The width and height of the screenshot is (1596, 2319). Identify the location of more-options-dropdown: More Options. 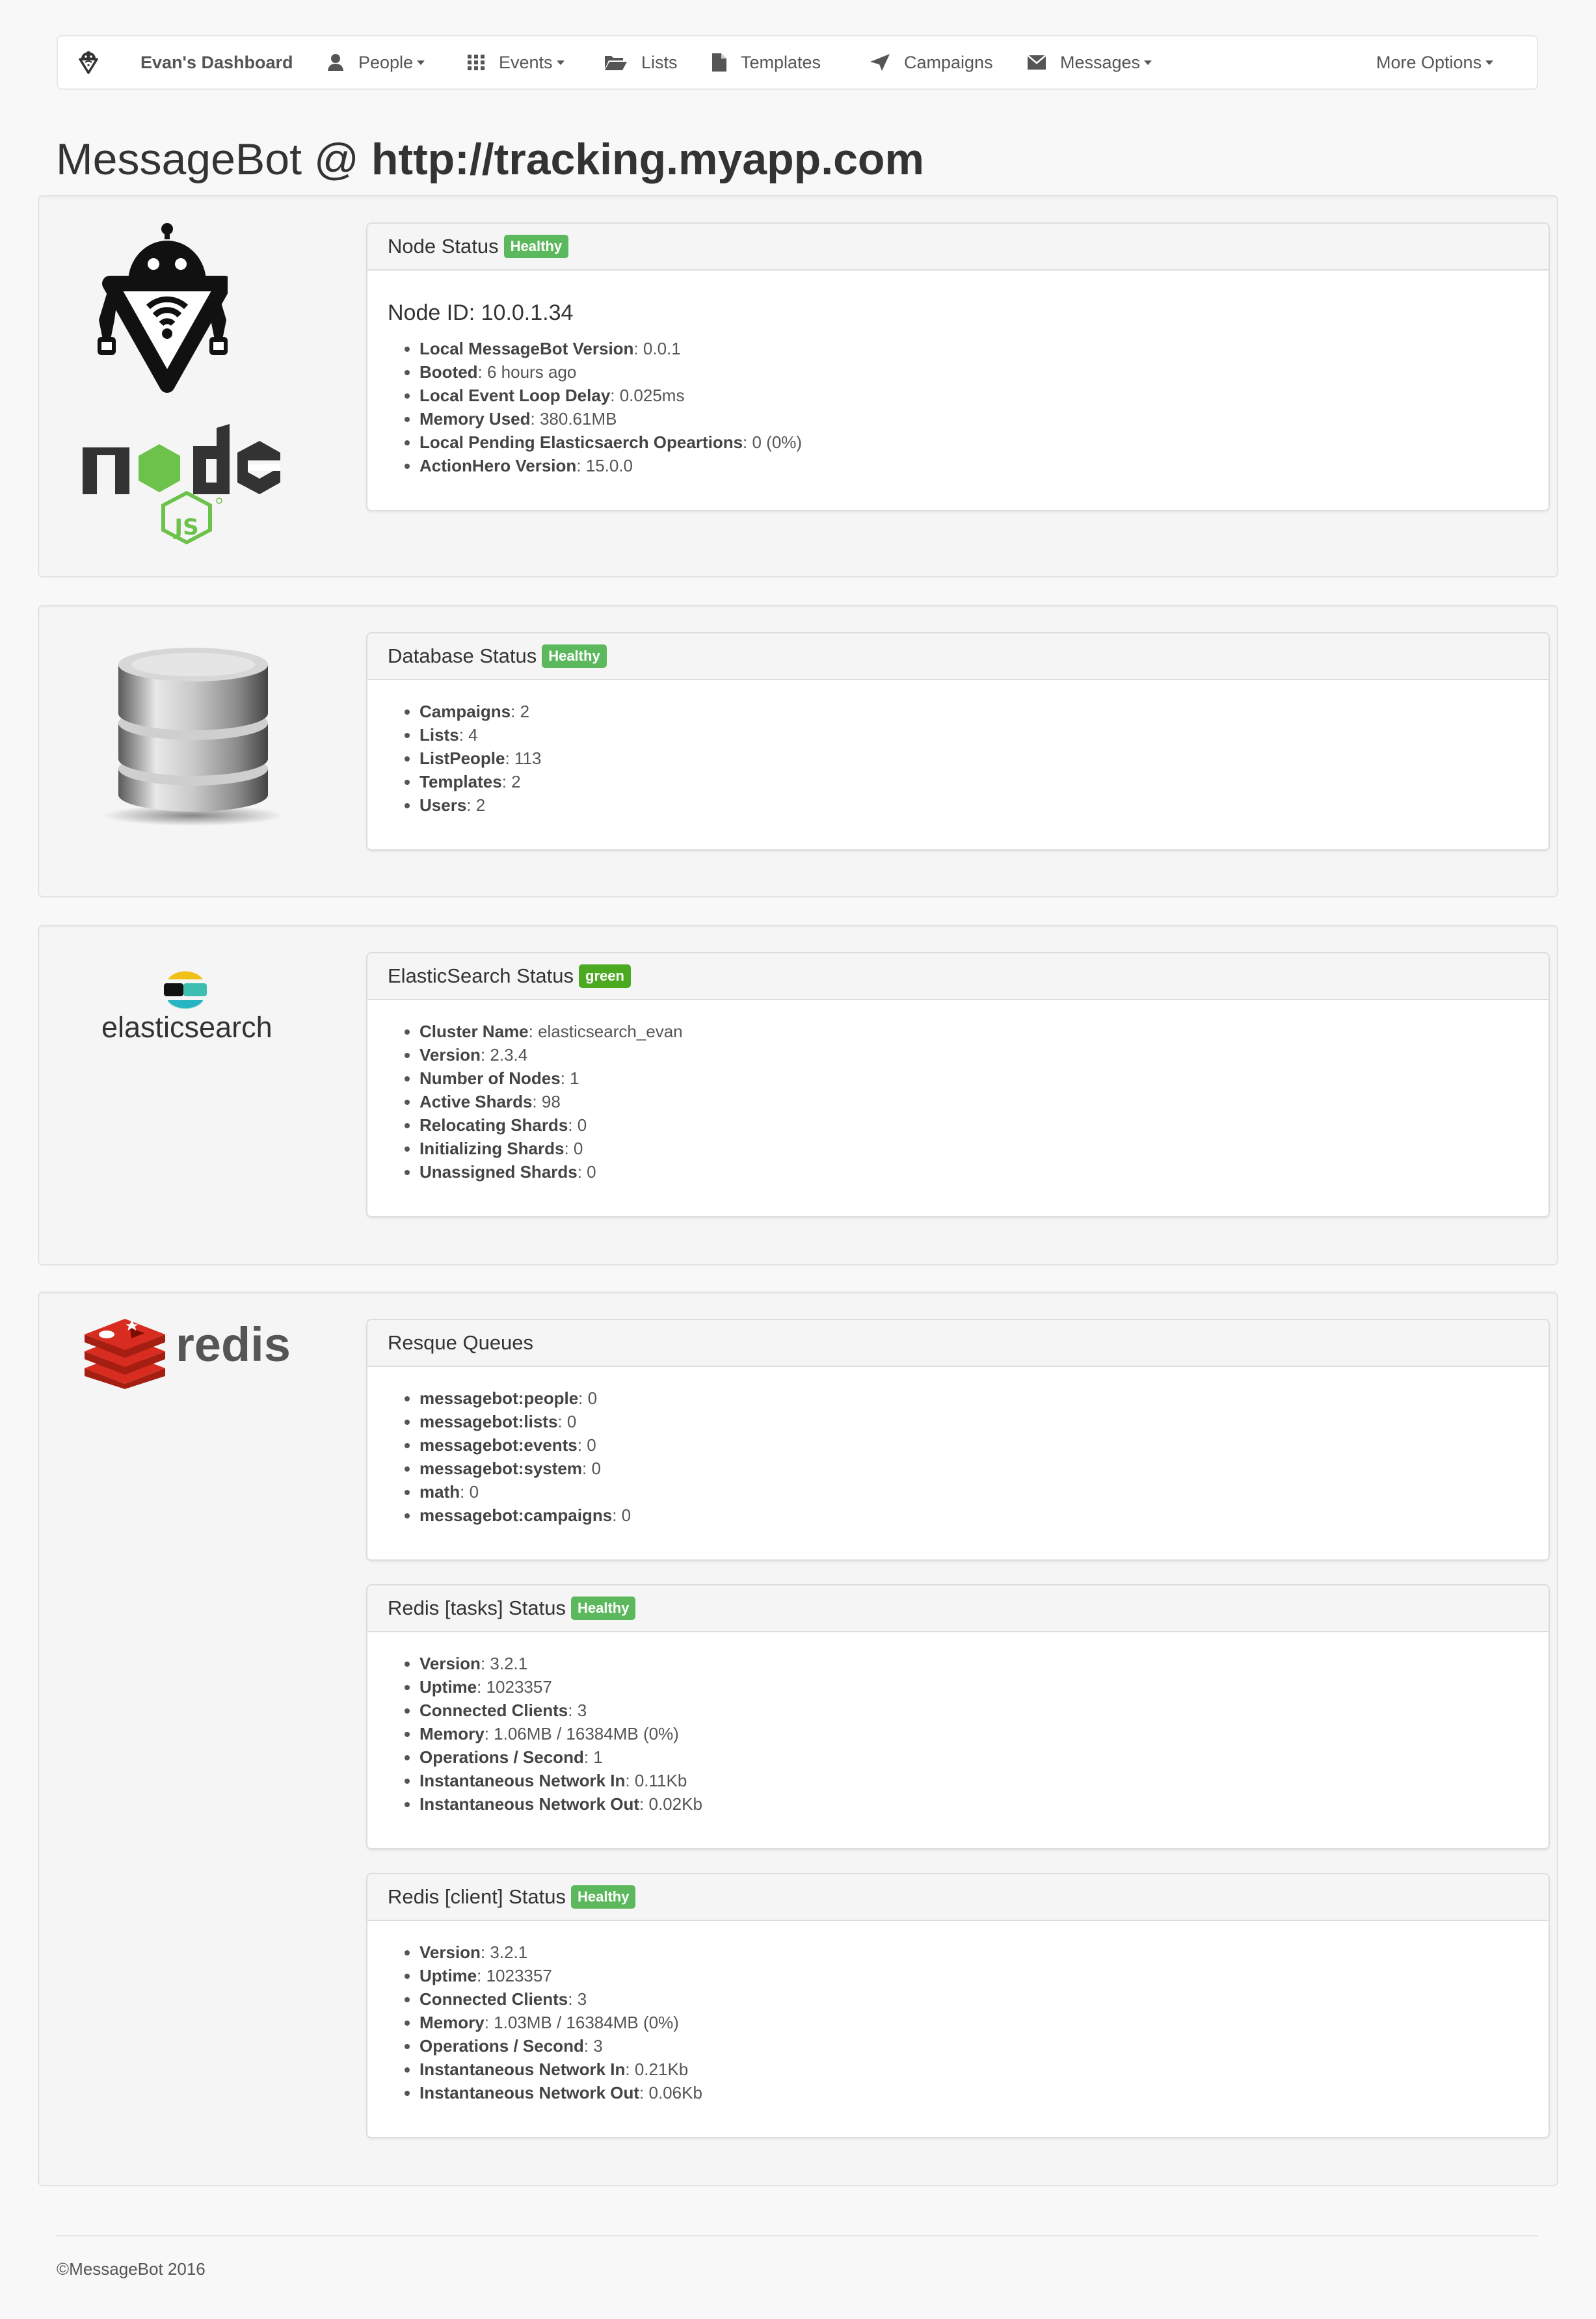
(1435, 62).